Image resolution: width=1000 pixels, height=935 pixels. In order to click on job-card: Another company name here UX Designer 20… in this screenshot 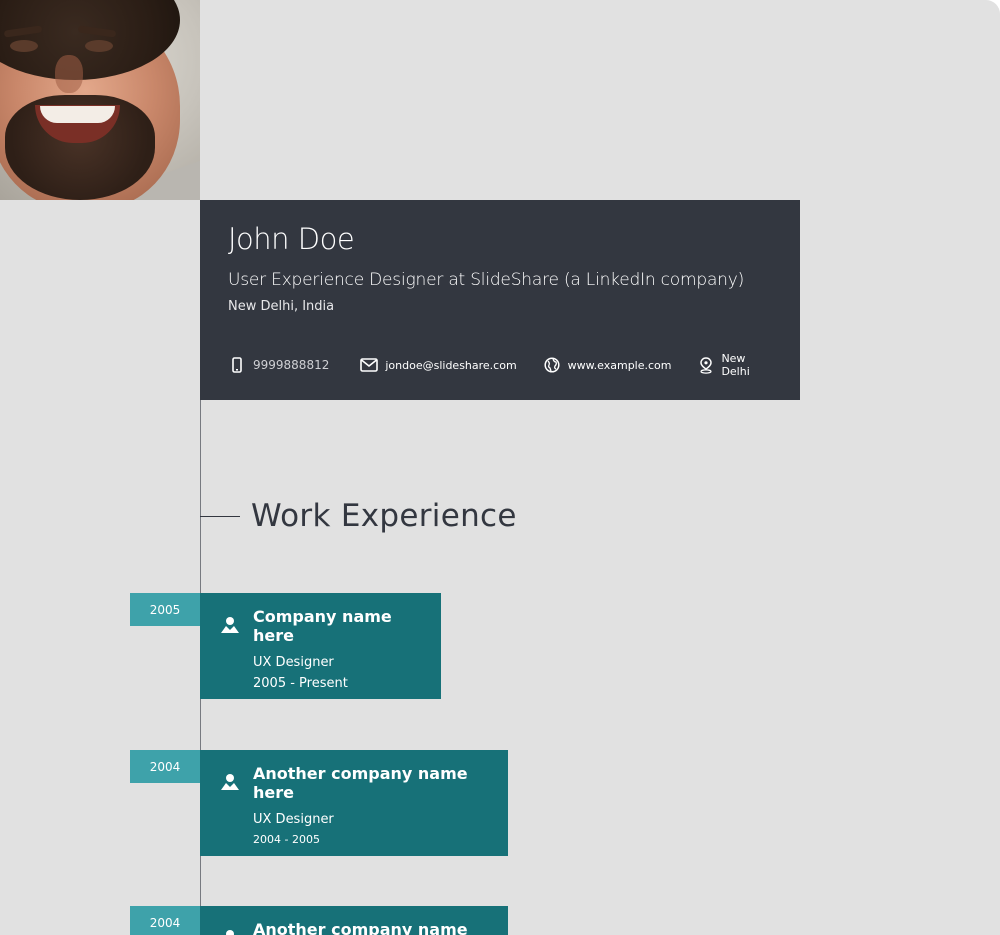, I will do `click(354, 803)`.